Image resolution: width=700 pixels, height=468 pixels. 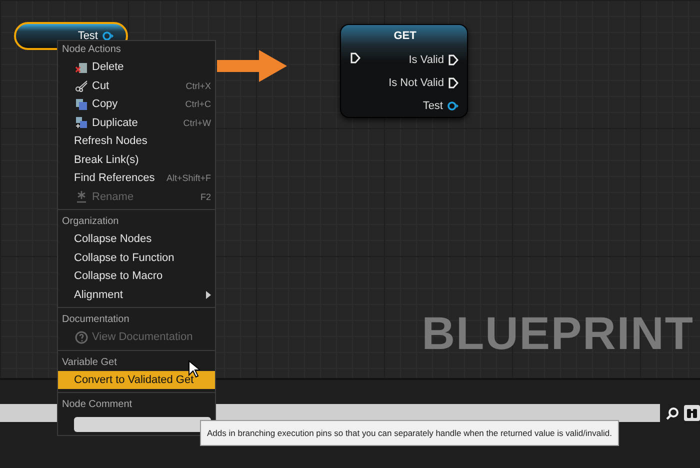 I want to click on menu-item: Collapse Nodes, so click(x=136, y=239).